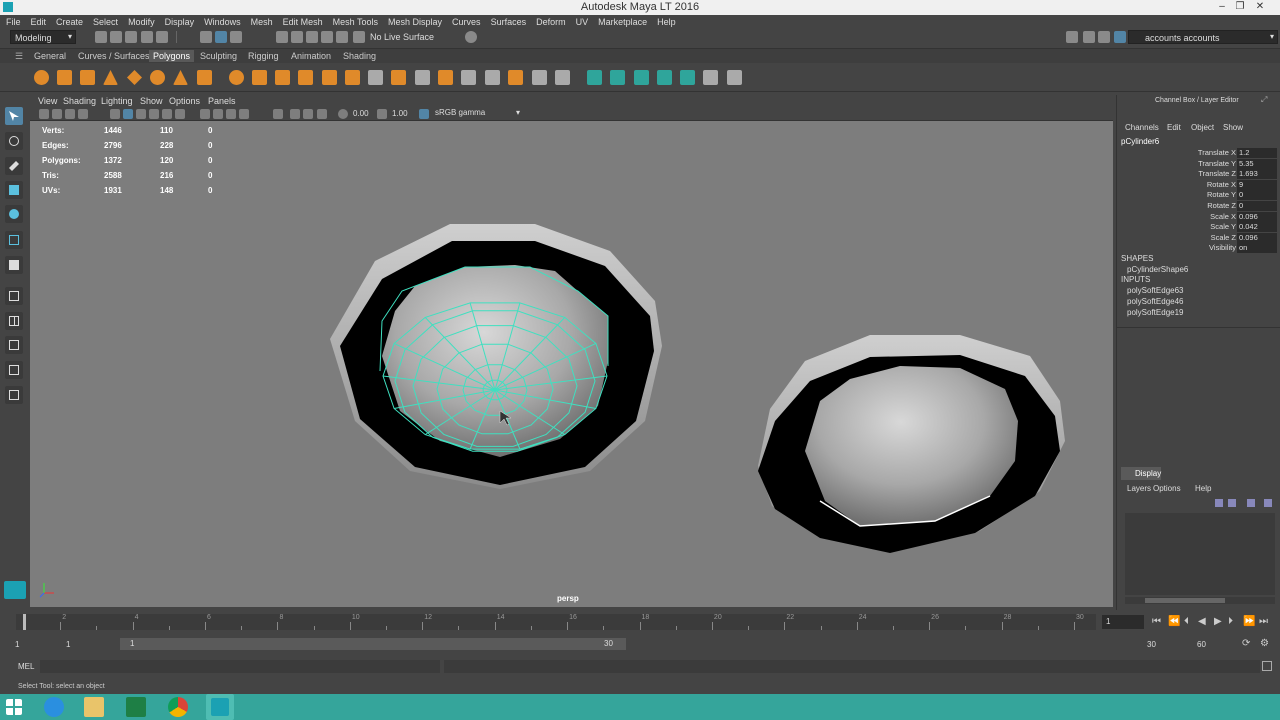  What do you see at coordinates (666, 22) in the screenshot?
I see `menu-help: Help` at bounding box center [666, 22].